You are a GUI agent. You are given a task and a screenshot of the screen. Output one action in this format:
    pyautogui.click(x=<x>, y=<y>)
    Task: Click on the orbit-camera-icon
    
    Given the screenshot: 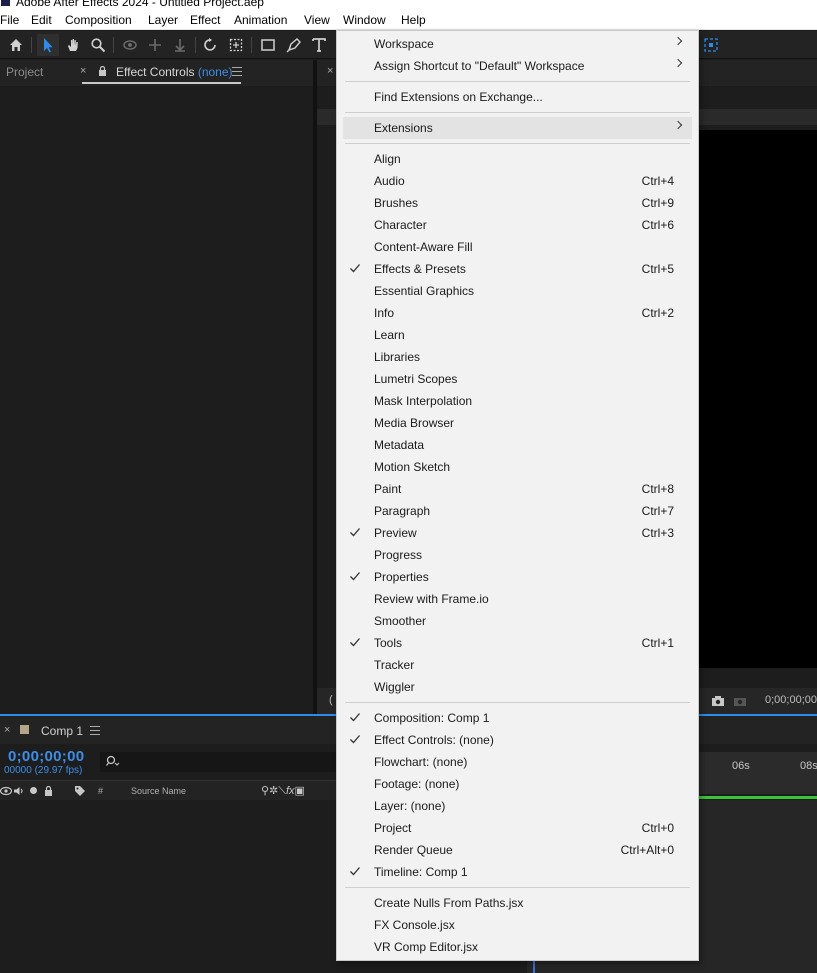 What is the action you would take?
    pyautogui.click(x=130, y=45)
    